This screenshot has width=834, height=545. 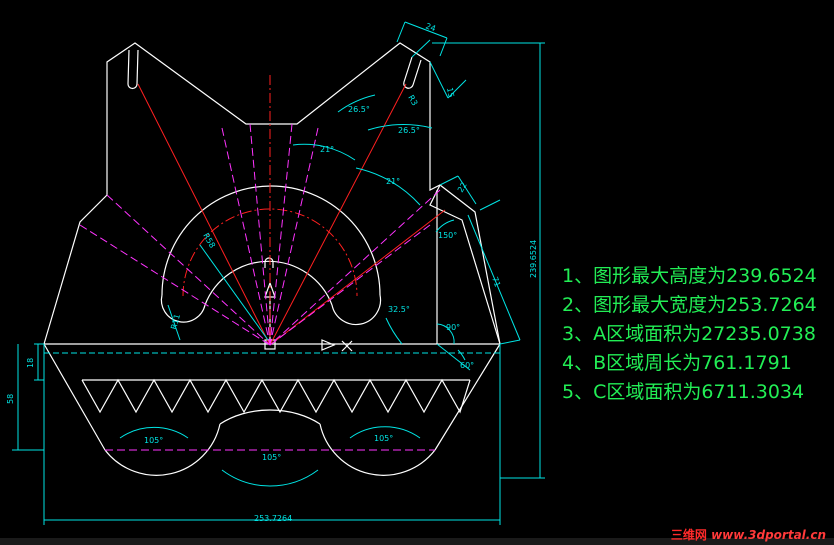 I want to click on ucs-x-arrow, so click(x=328, y=345).